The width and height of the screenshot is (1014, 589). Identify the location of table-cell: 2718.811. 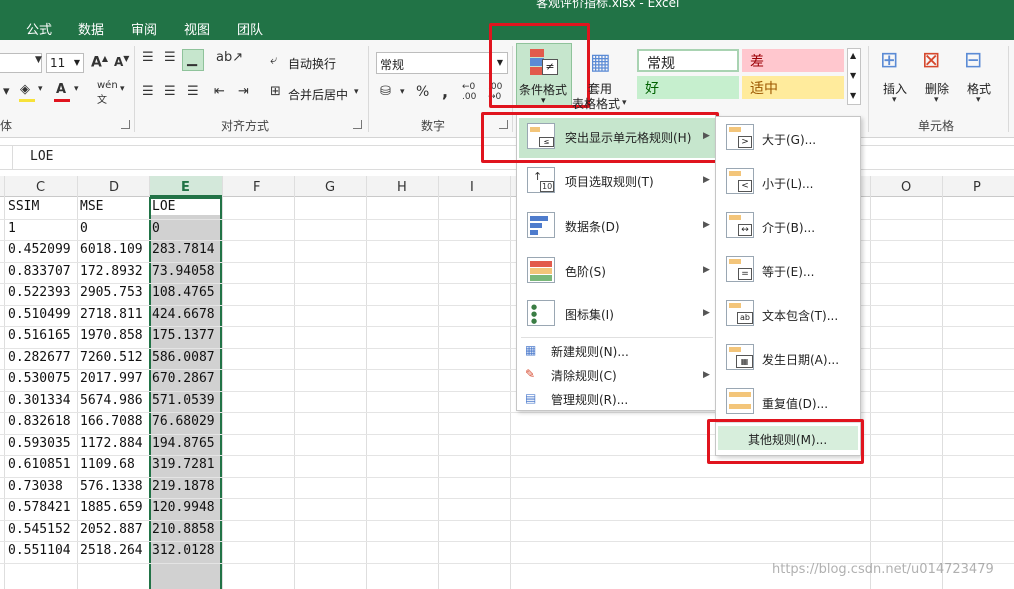
(111, 314).